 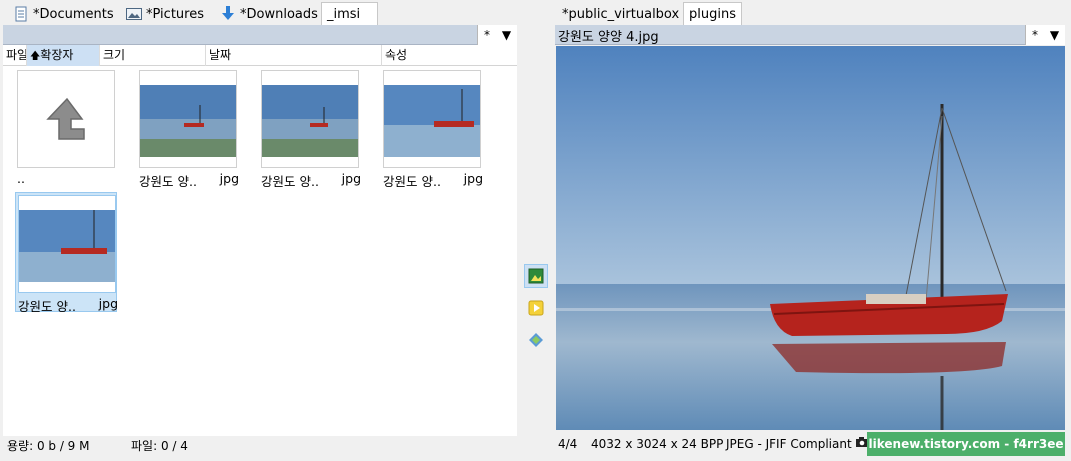 What do you see at coordinates (73, 14) in the screenshot?
I see `tab-label: *Documents` at bounding box center [73, 14].